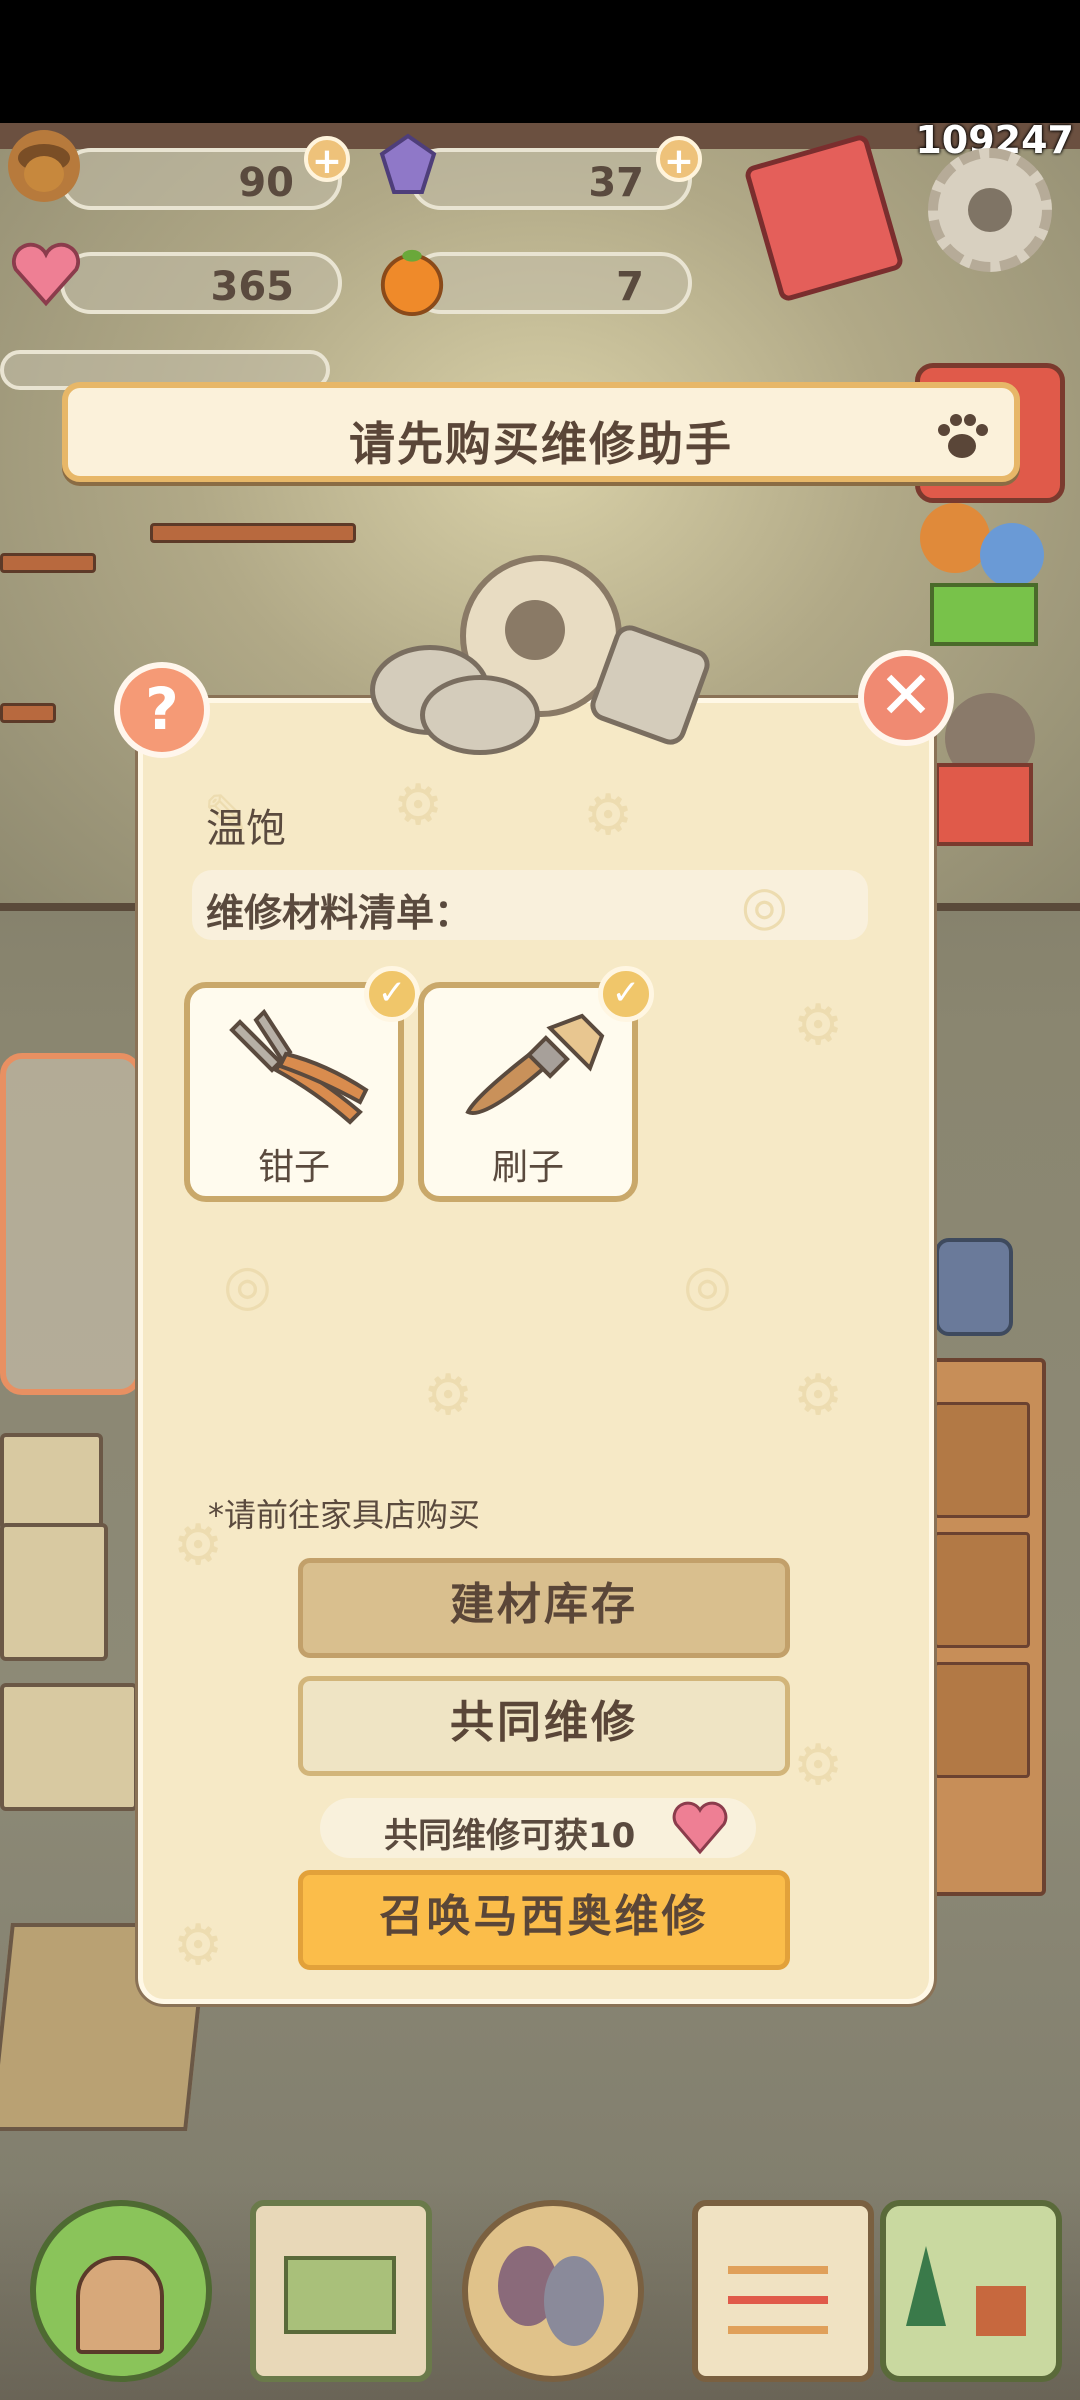 Image resolution: width=1080 pixels, height=2400 pixels. What do you see at coordinates (339, 913) in the screenshot?
I see `materials-list-title: 维修材料清单：` at bounding box center [339, 913].